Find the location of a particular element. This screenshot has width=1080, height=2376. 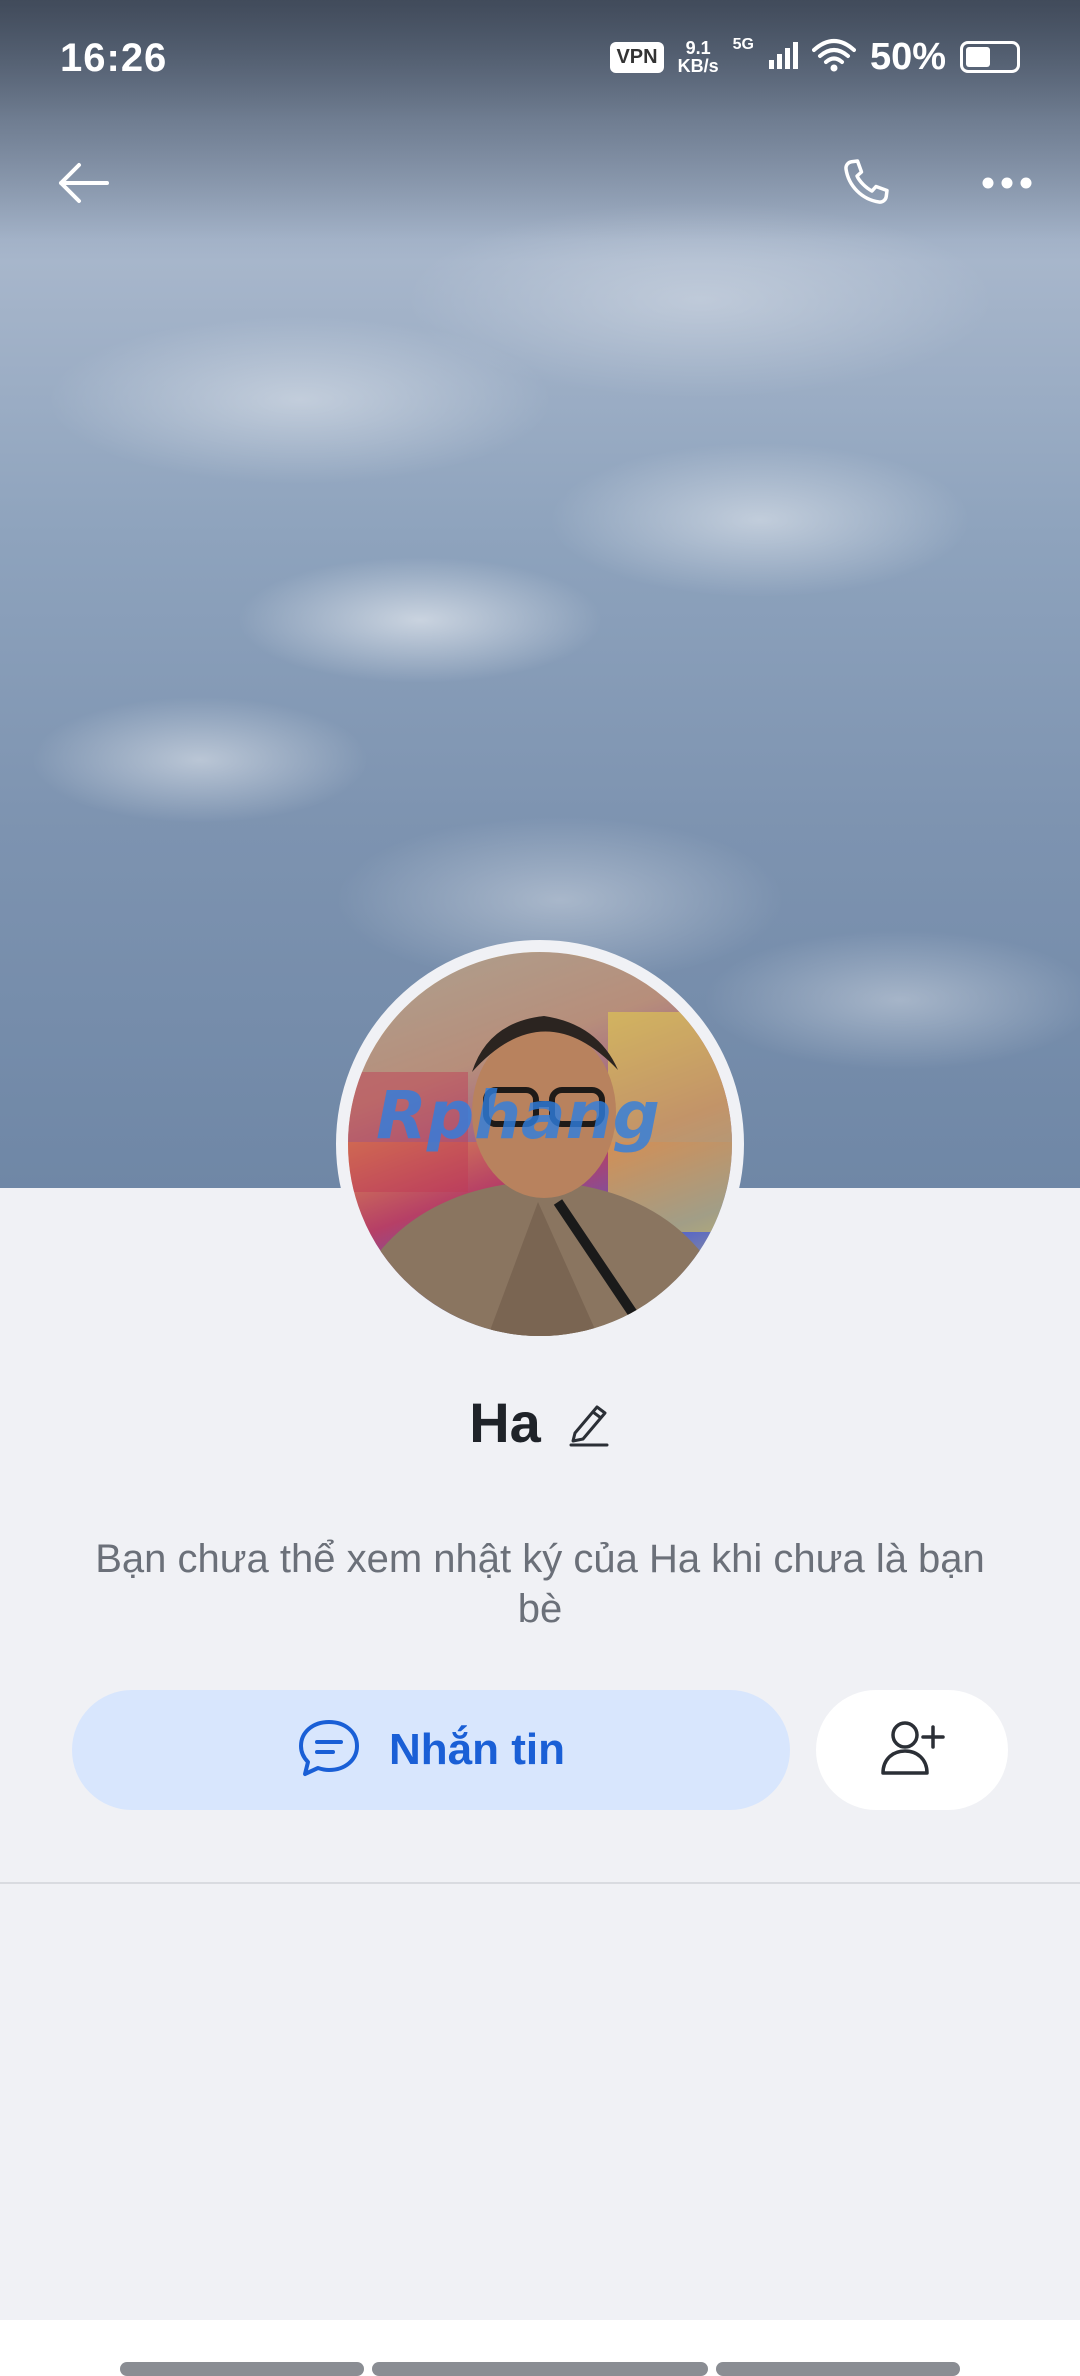

status-time: 16:26 is located at coordinates (114, 58).